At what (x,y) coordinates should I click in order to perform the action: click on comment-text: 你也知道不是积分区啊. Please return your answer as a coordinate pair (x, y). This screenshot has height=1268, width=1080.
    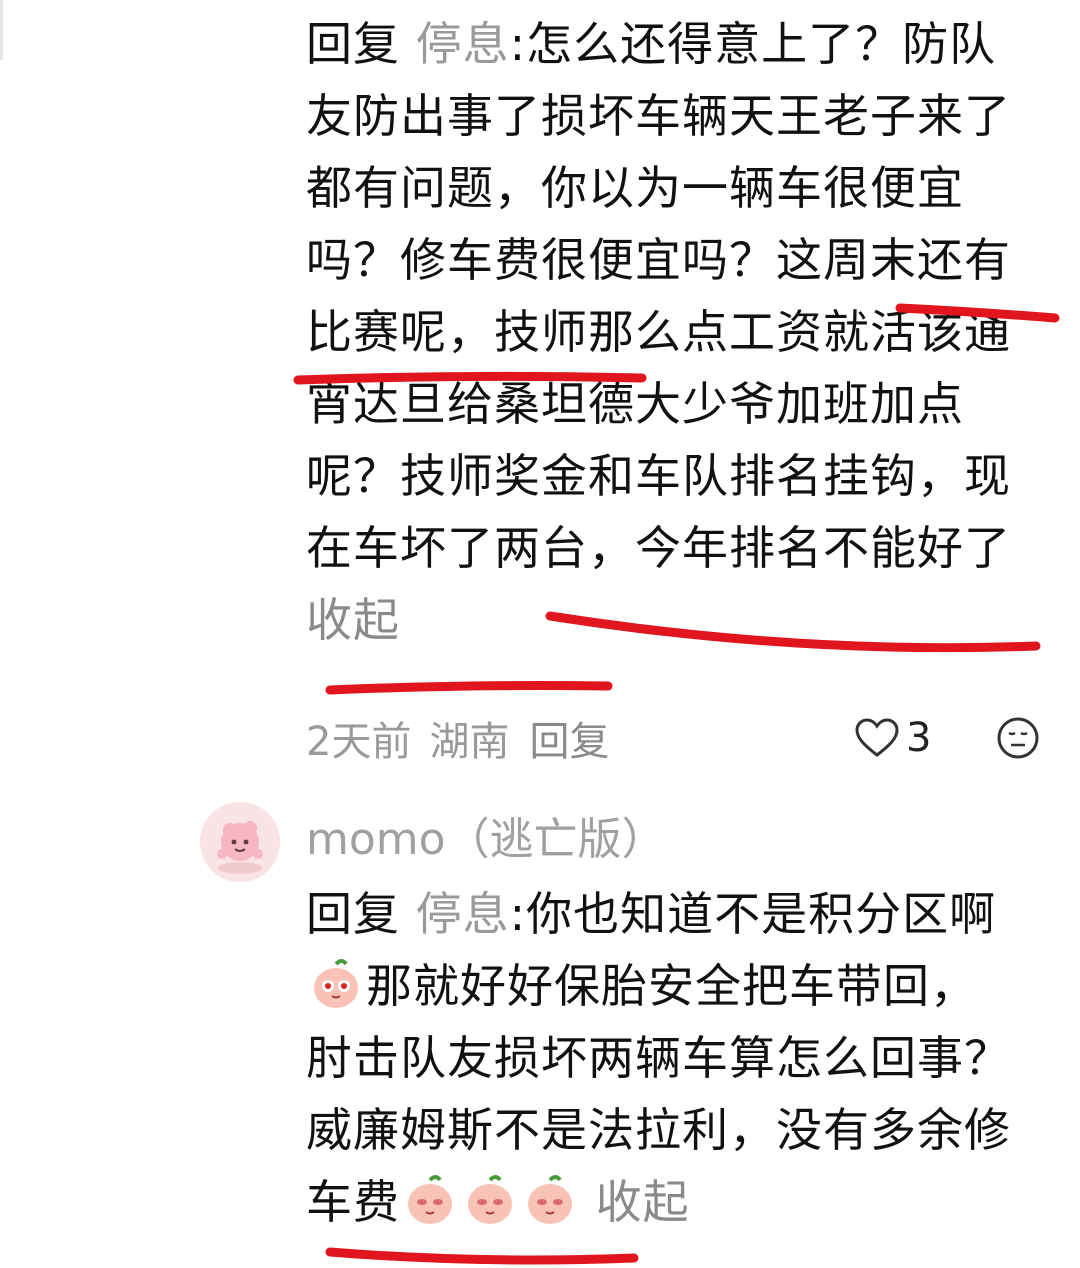
    Looking at the image, I should click on (761, 914).